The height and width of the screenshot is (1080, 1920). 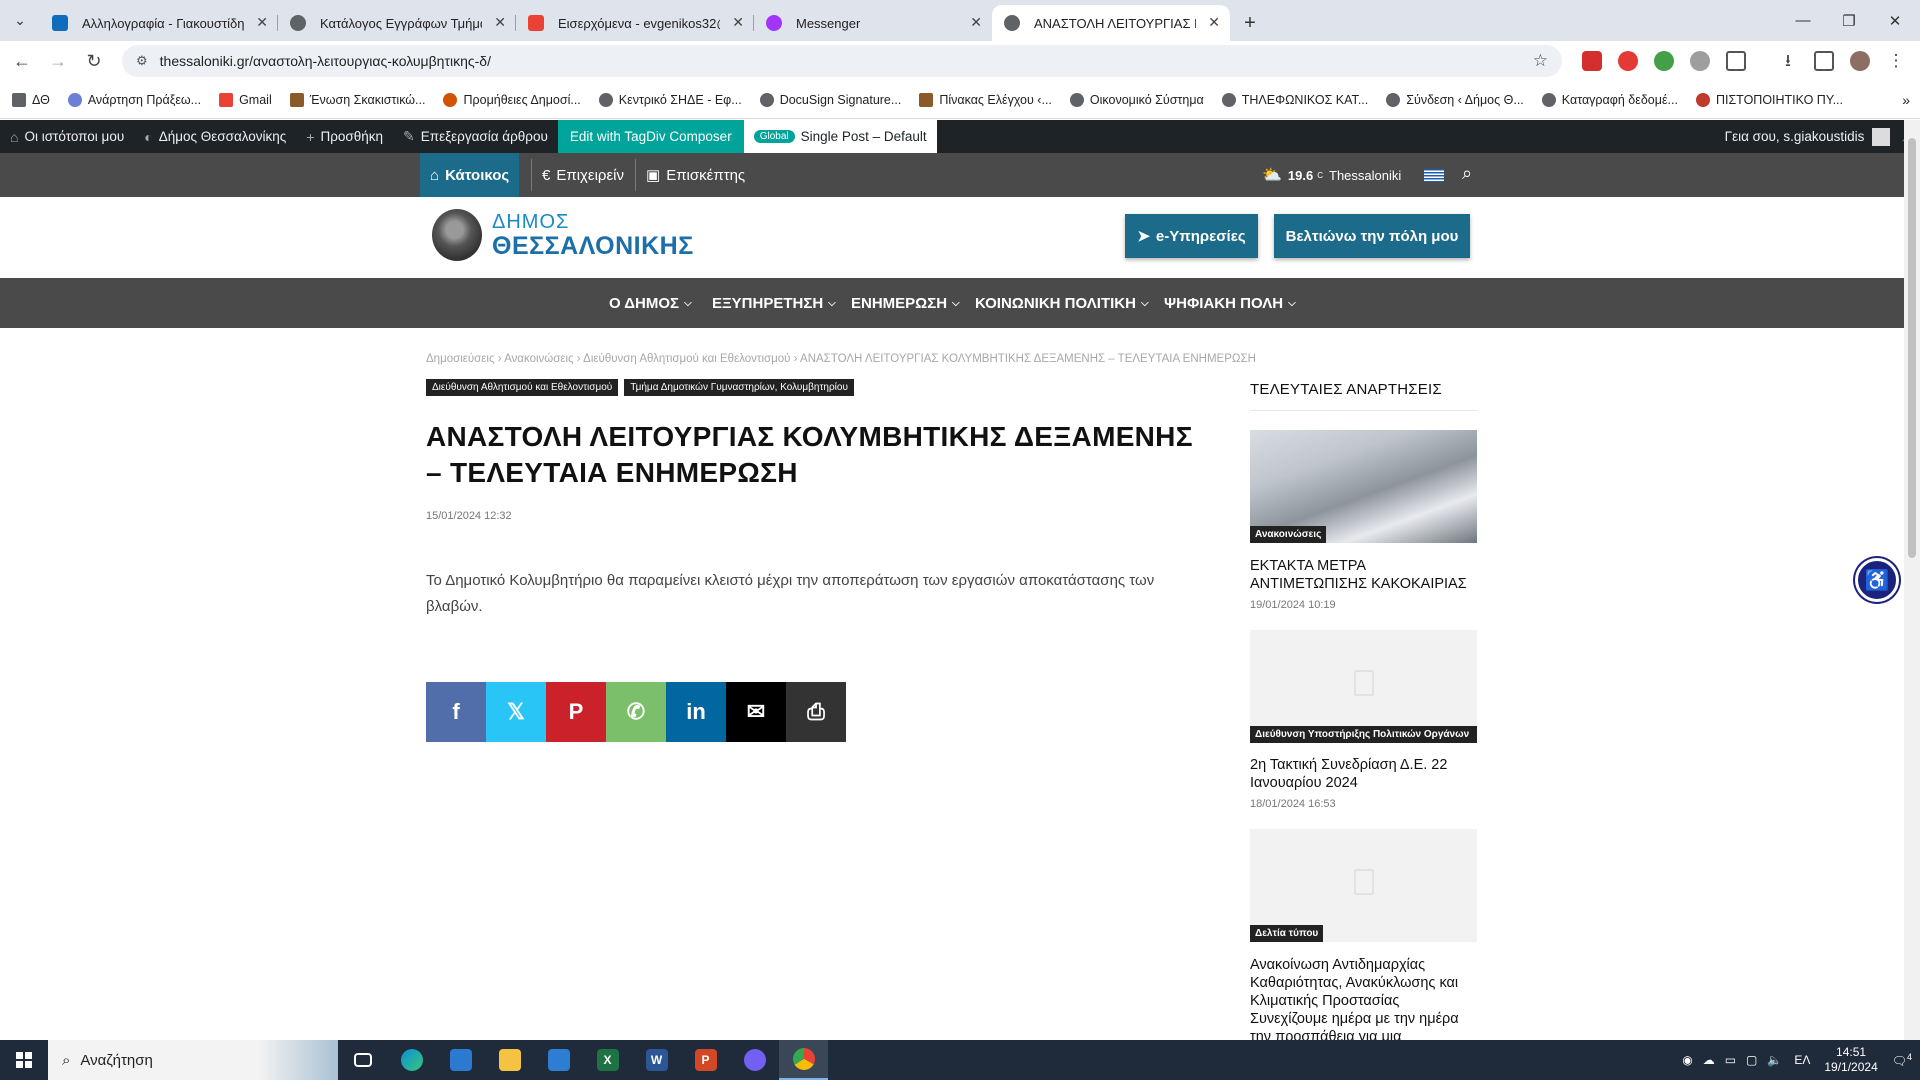 I want to click on tab-resident: ⌂ Κάτοικος, so click(x=470, y=175).